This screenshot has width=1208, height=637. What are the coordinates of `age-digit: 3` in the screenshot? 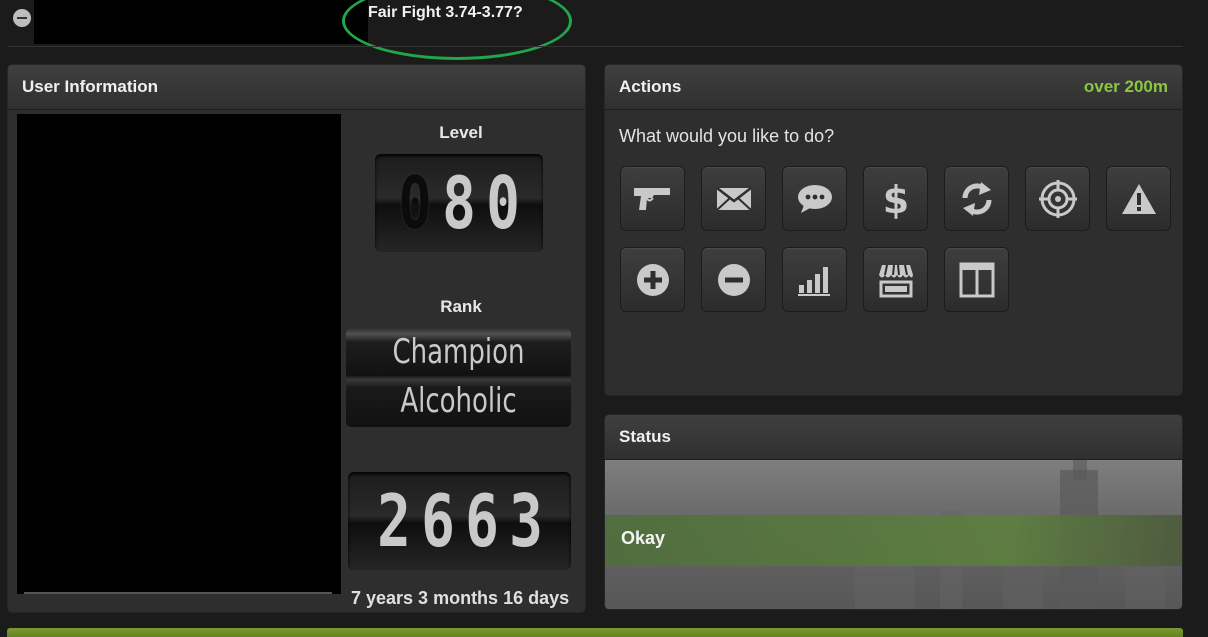 It's located at (525, 521).